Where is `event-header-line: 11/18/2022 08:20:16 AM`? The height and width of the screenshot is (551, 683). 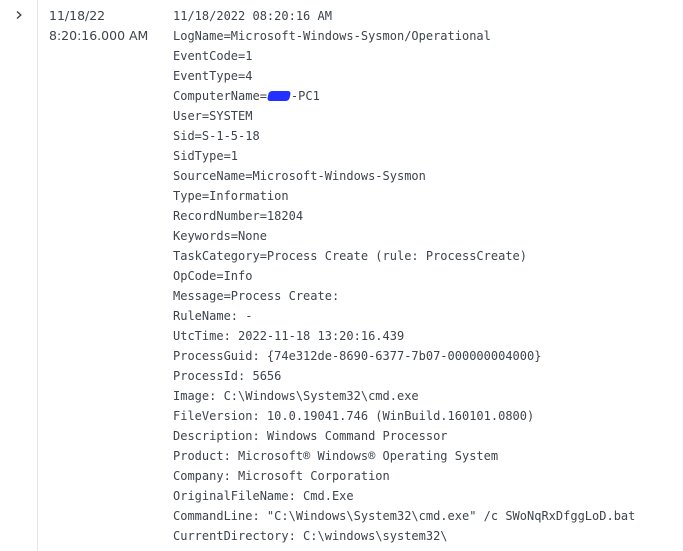 event-header-line: 11/18/2022 08:20:16 AM is located at coordinates (252, 16).